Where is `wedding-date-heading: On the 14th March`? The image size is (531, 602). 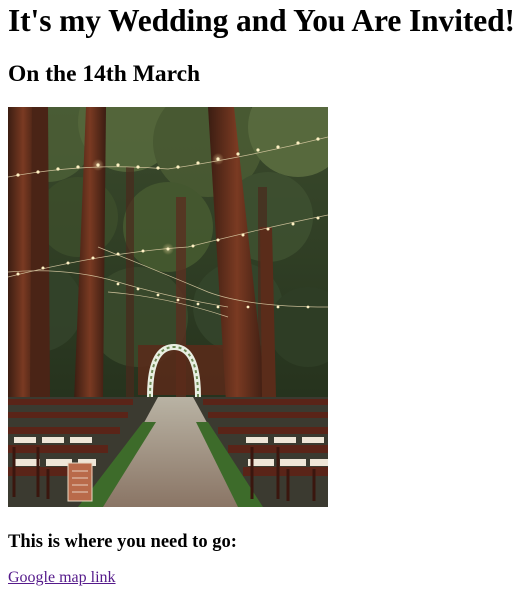
wedding-date-heading: On the 14th March is located at coordinates (104, 74).